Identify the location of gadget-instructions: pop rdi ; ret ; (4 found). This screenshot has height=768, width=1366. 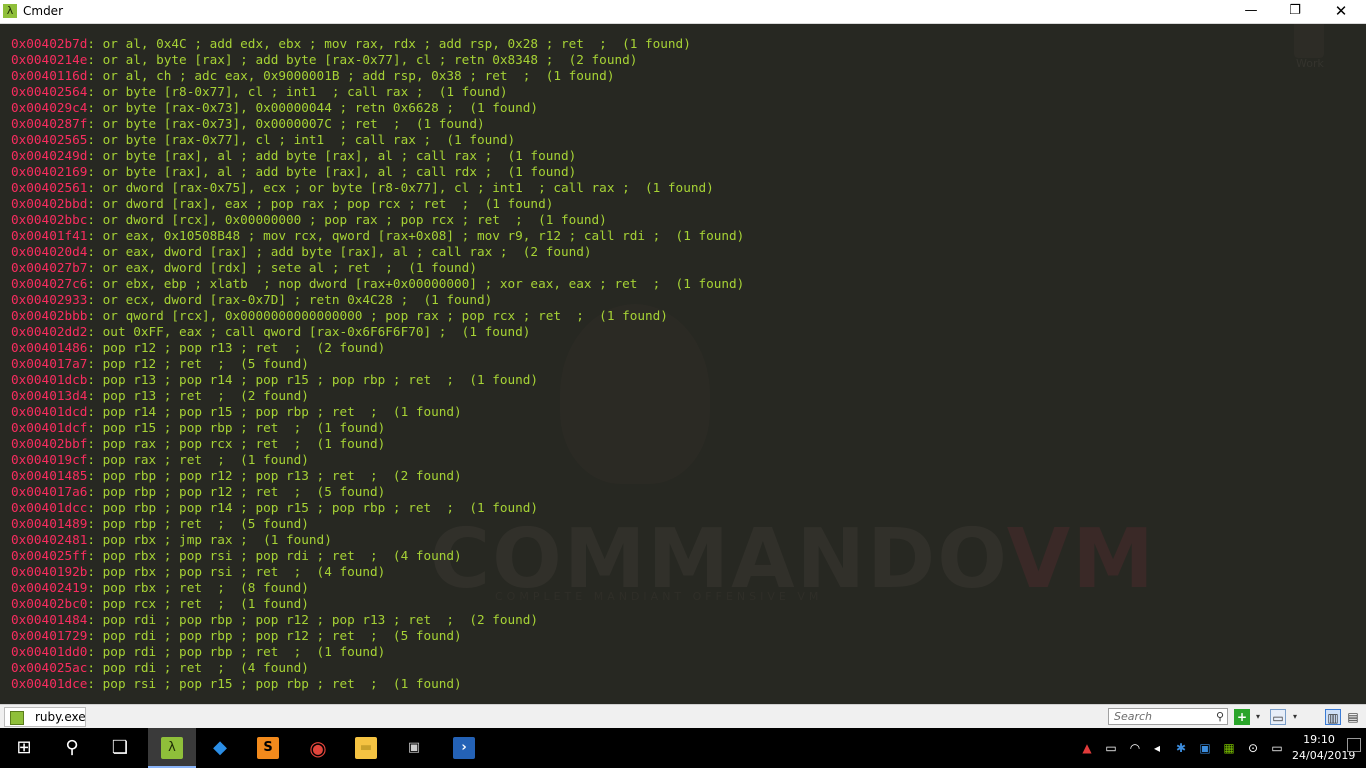
(205, 667).